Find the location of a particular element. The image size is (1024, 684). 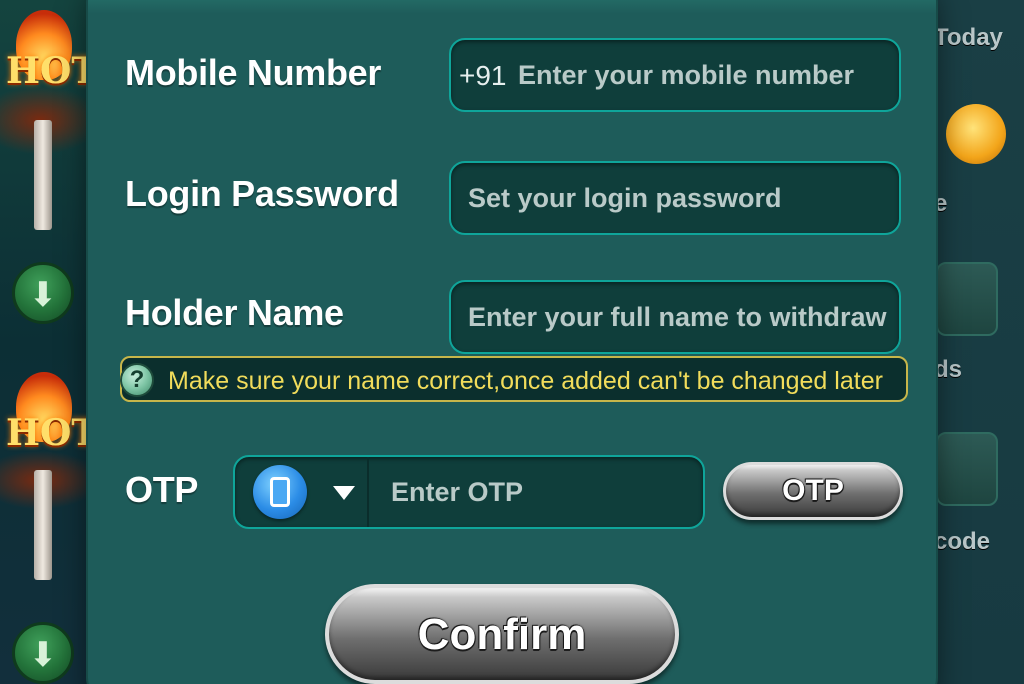

sidebar-label: e is located at coordinates (940, 204).